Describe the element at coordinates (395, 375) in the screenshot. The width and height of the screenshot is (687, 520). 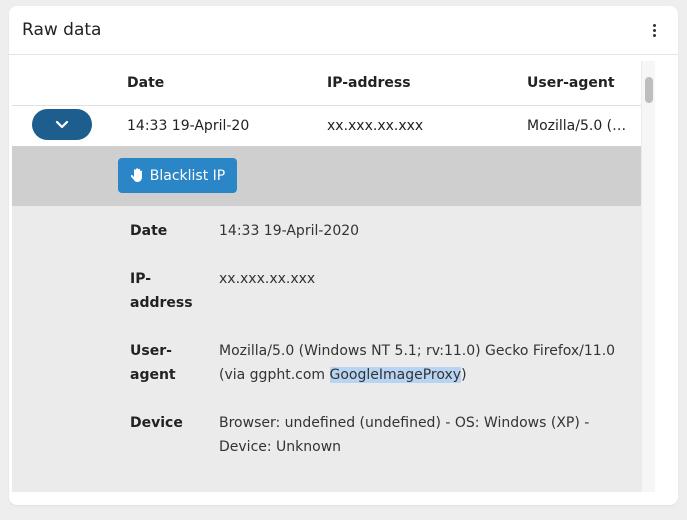
I see `selected-text-highlight: GoogleImageProxy` at that location.